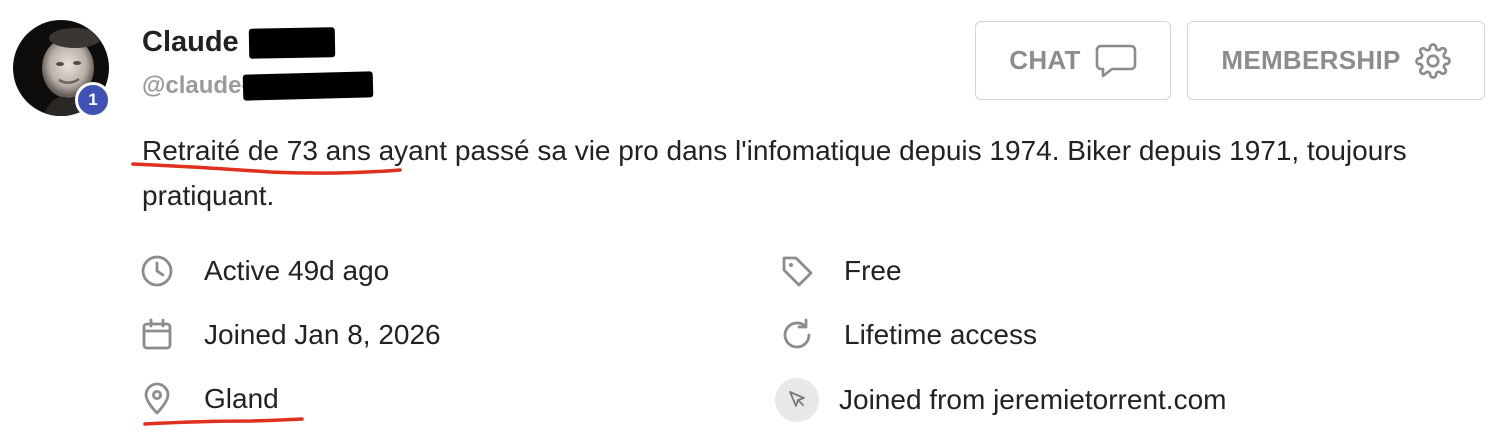  What do you see at coordinates (297, 270) in the screenshot?
I see `active-text: Active 49d ago` at bounding box center [297, 270].